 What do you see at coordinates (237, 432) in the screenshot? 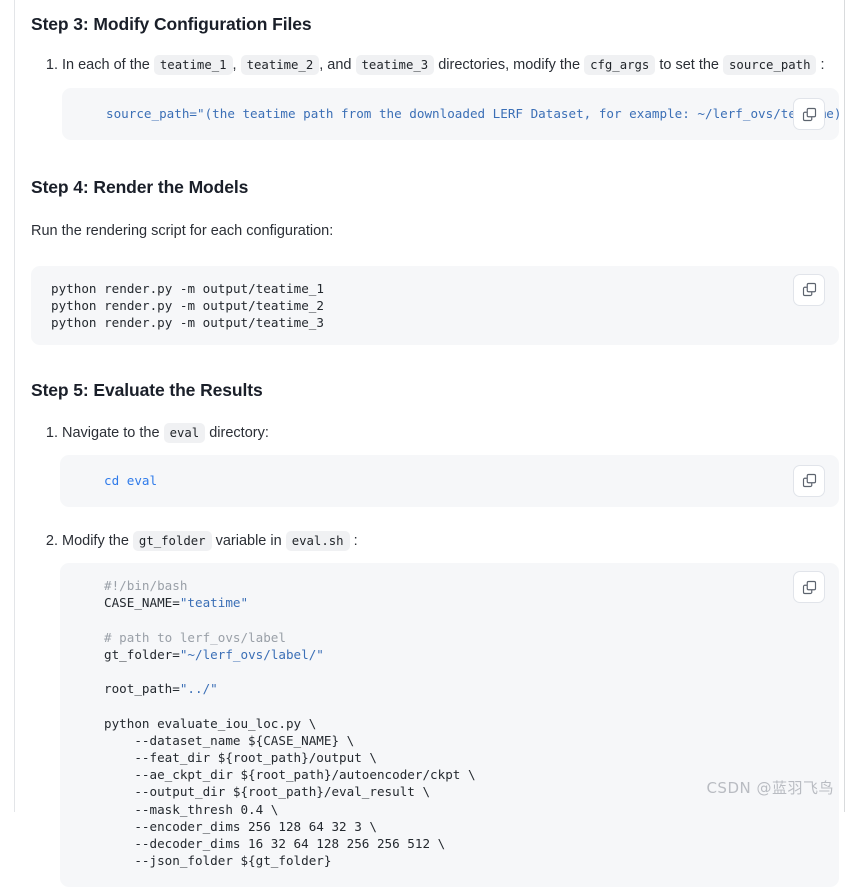
I see `text-suffix: directory:` at bounding box center [237, 432].